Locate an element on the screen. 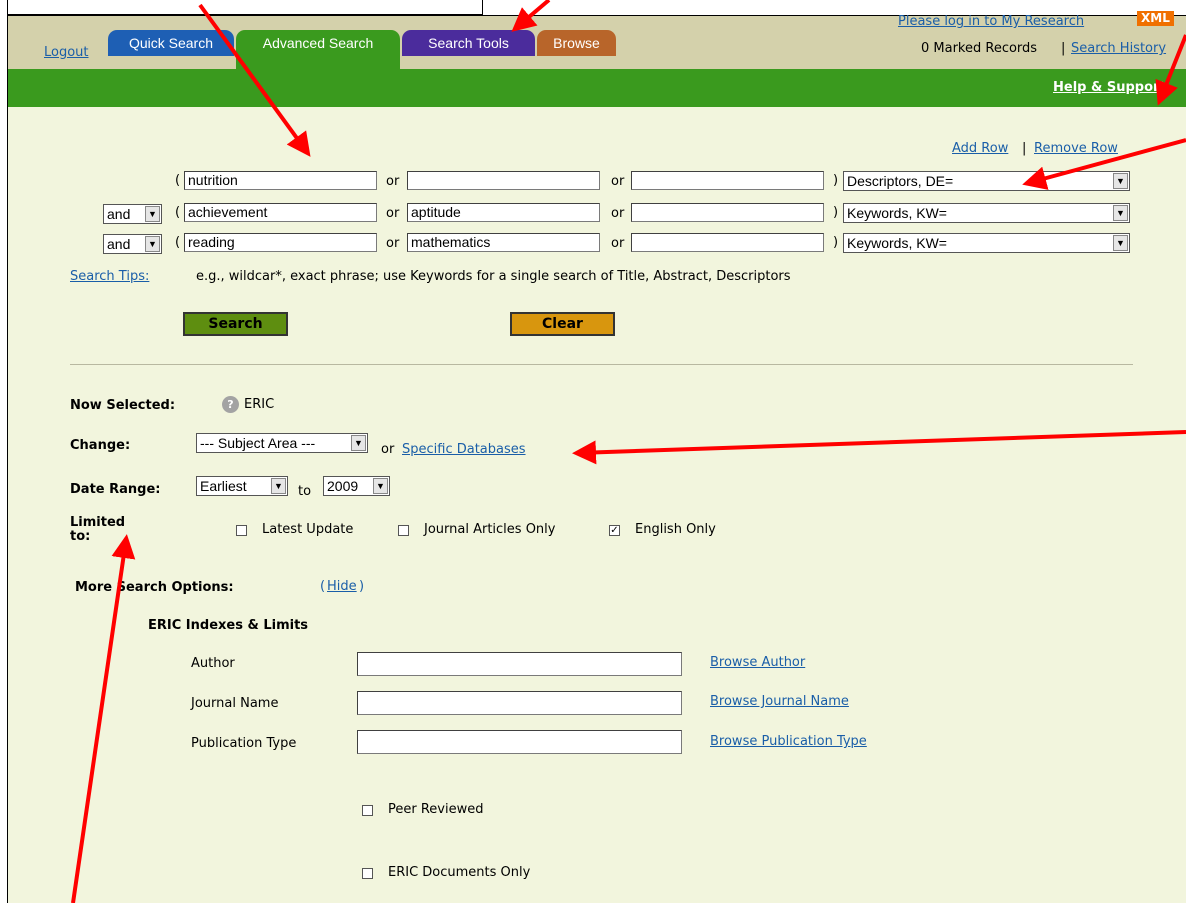 The width and height of the screenshot is (1186, 903). row1-field-value: Descriptors, DE= is located at coordinates (900, 181).